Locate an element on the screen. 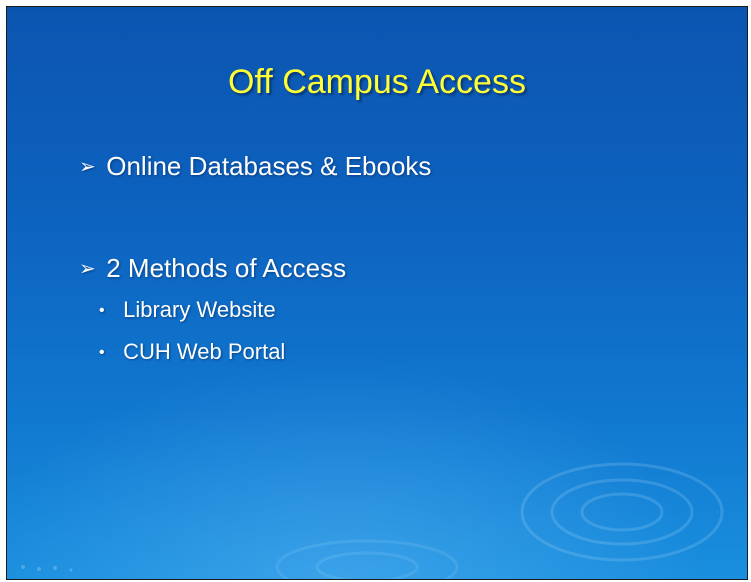 Image resolution: width=751 pixels, height=582 pixels. bullet-text: 2 Methods of Access is located at coordinates (226, 268).